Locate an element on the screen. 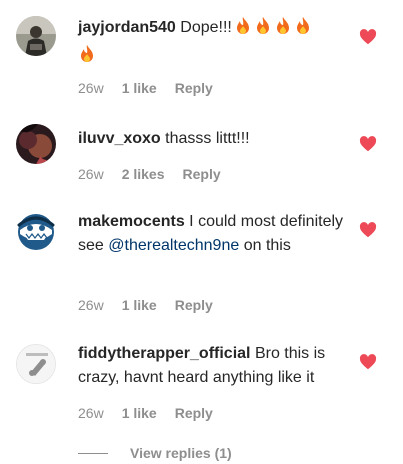  comment-body: jayjordan540 Dope!!! is located at coordinates (213, 44).